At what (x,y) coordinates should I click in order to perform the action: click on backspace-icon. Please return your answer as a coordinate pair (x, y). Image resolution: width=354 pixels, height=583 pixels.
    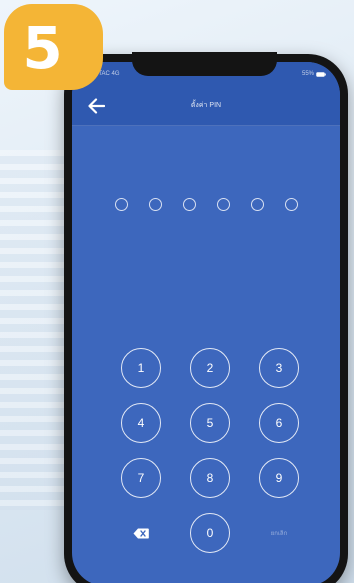
    Looking at the image, I should click on (141, 533).